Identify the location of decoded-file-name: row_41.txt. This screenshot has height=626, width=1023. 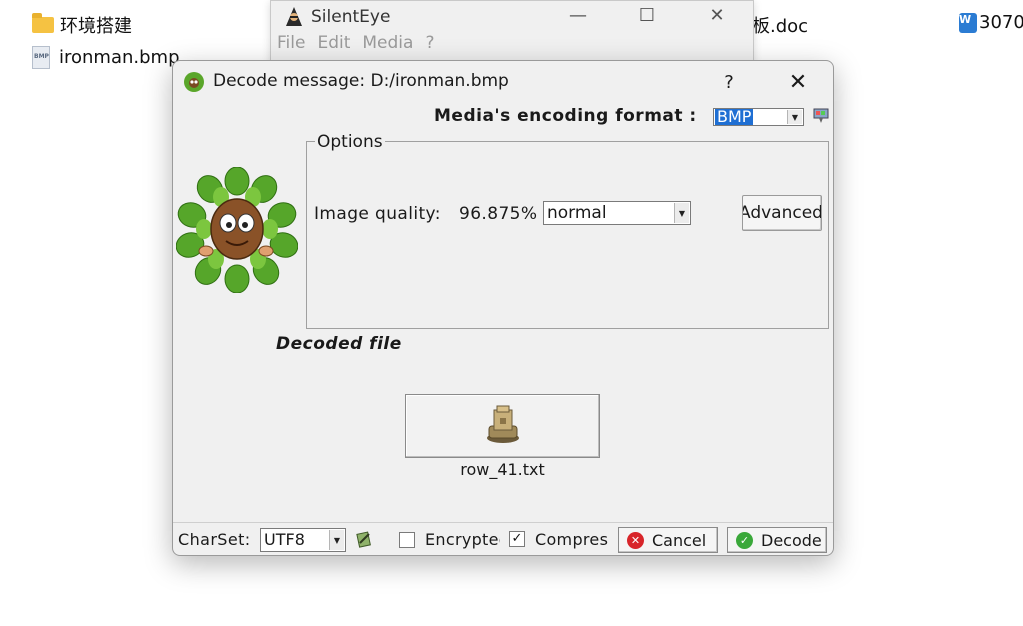
(502, 469).